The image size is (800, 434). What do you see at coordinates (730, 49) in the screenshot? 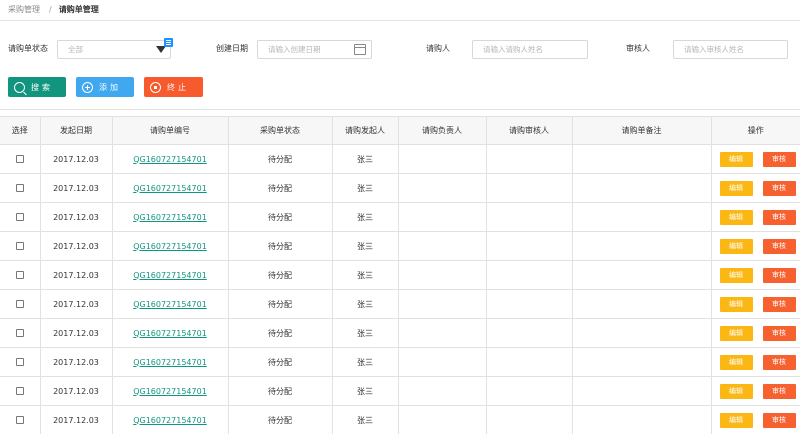
I see `reviewer-input: 请输入审核人姓名` at bounding box center [730, 49].